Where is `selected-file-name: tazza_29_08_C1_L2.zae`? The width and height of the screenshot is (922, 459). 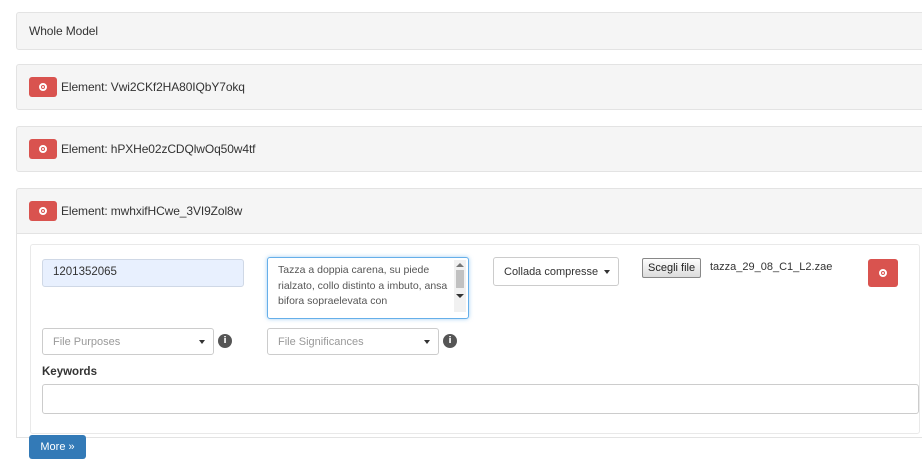
selected-file-name: tazza_29_08_C1_L2.zae is located at coordinates (771, 267).